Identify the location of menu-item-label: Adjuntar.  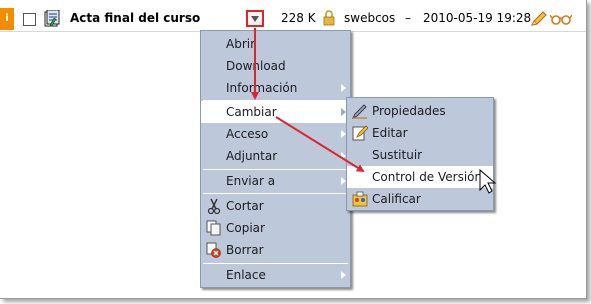
(252, 156).